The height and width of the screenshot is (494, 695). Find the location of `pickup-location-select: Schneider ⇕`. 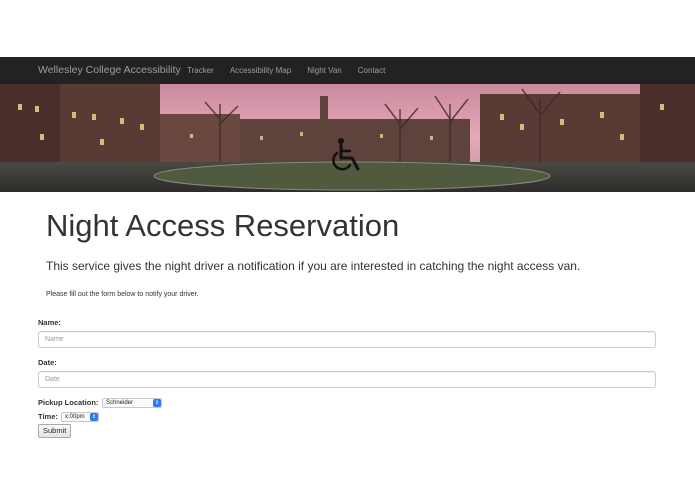

pickup-location-select: Schneider ⇕ is located at coordinates (132, 403).